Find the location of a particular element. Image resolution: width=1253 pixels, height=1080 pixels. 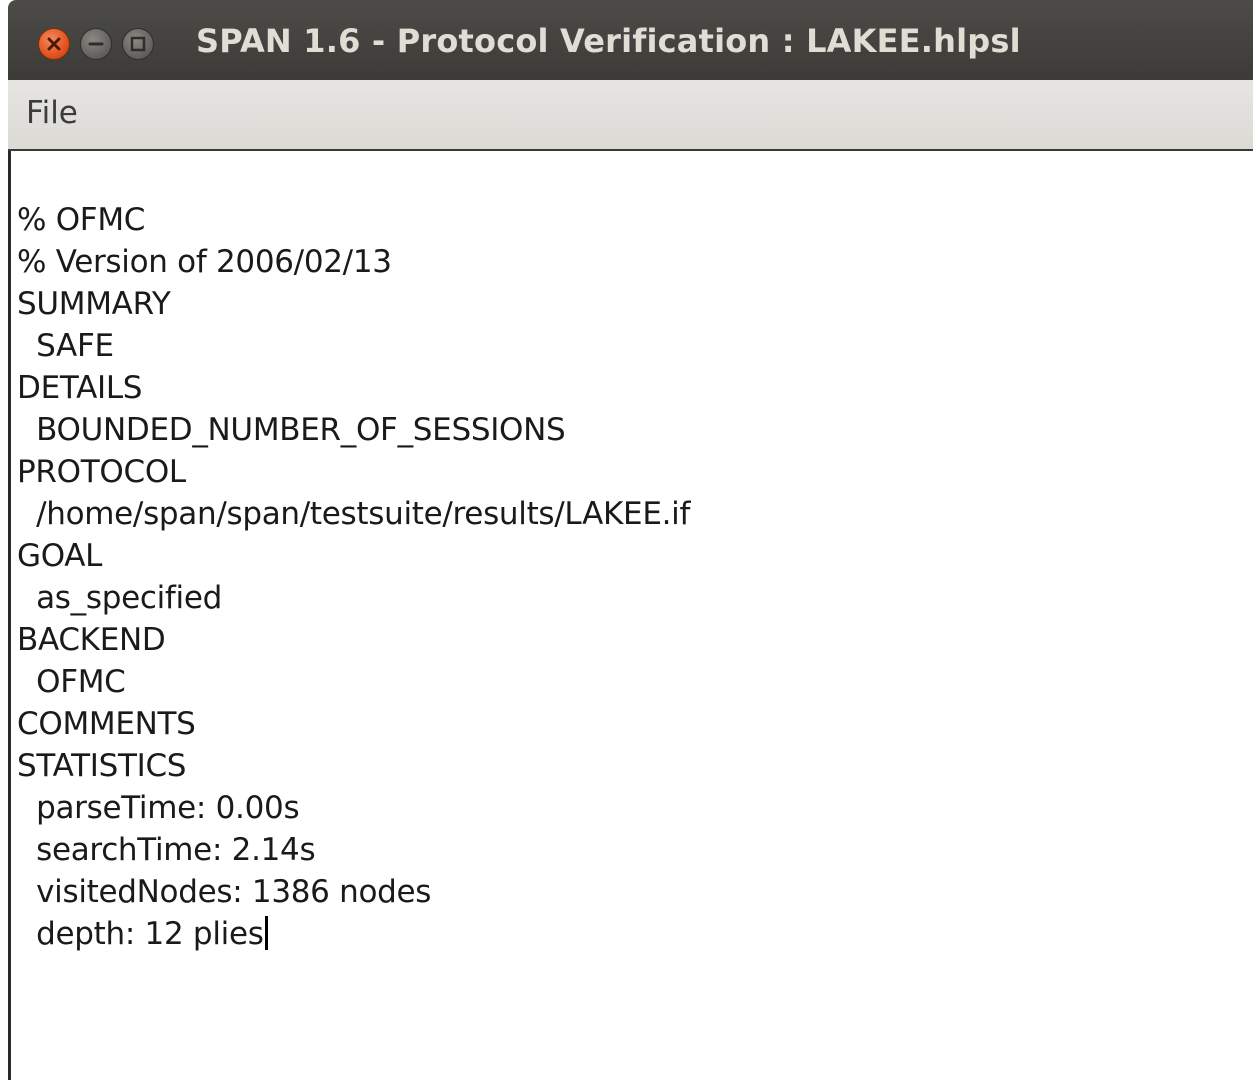

close-icon is located at coordinates (54, 44).